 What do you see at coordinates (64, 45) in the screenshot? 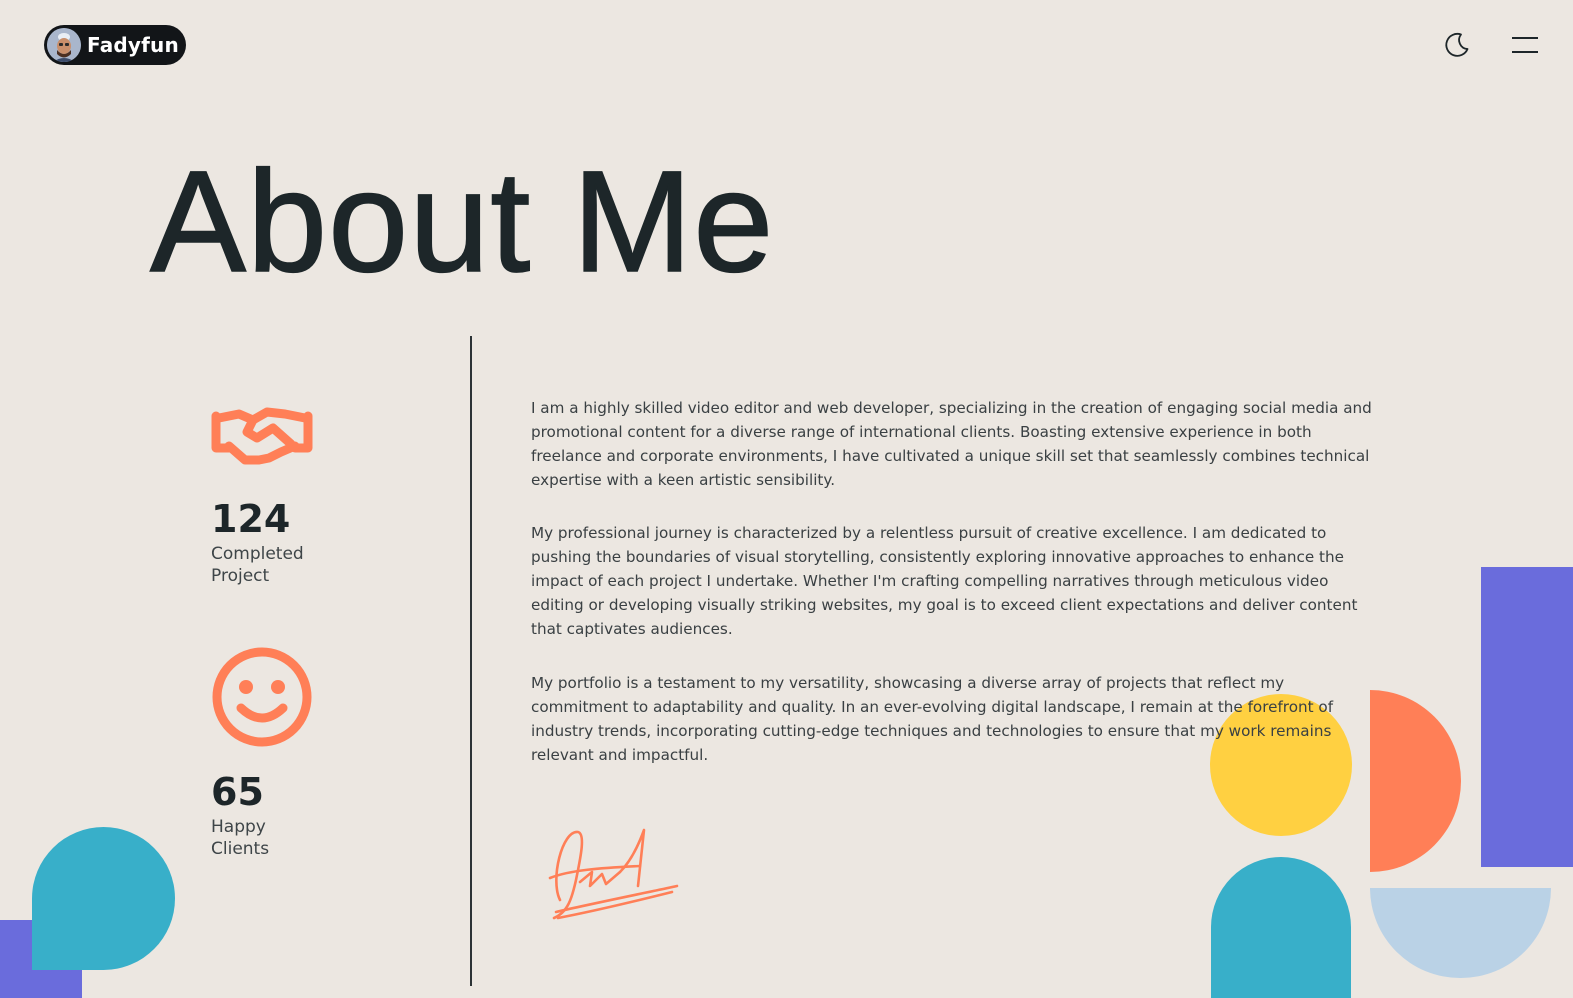
I see `avatar` at bounding box center [64, 45].